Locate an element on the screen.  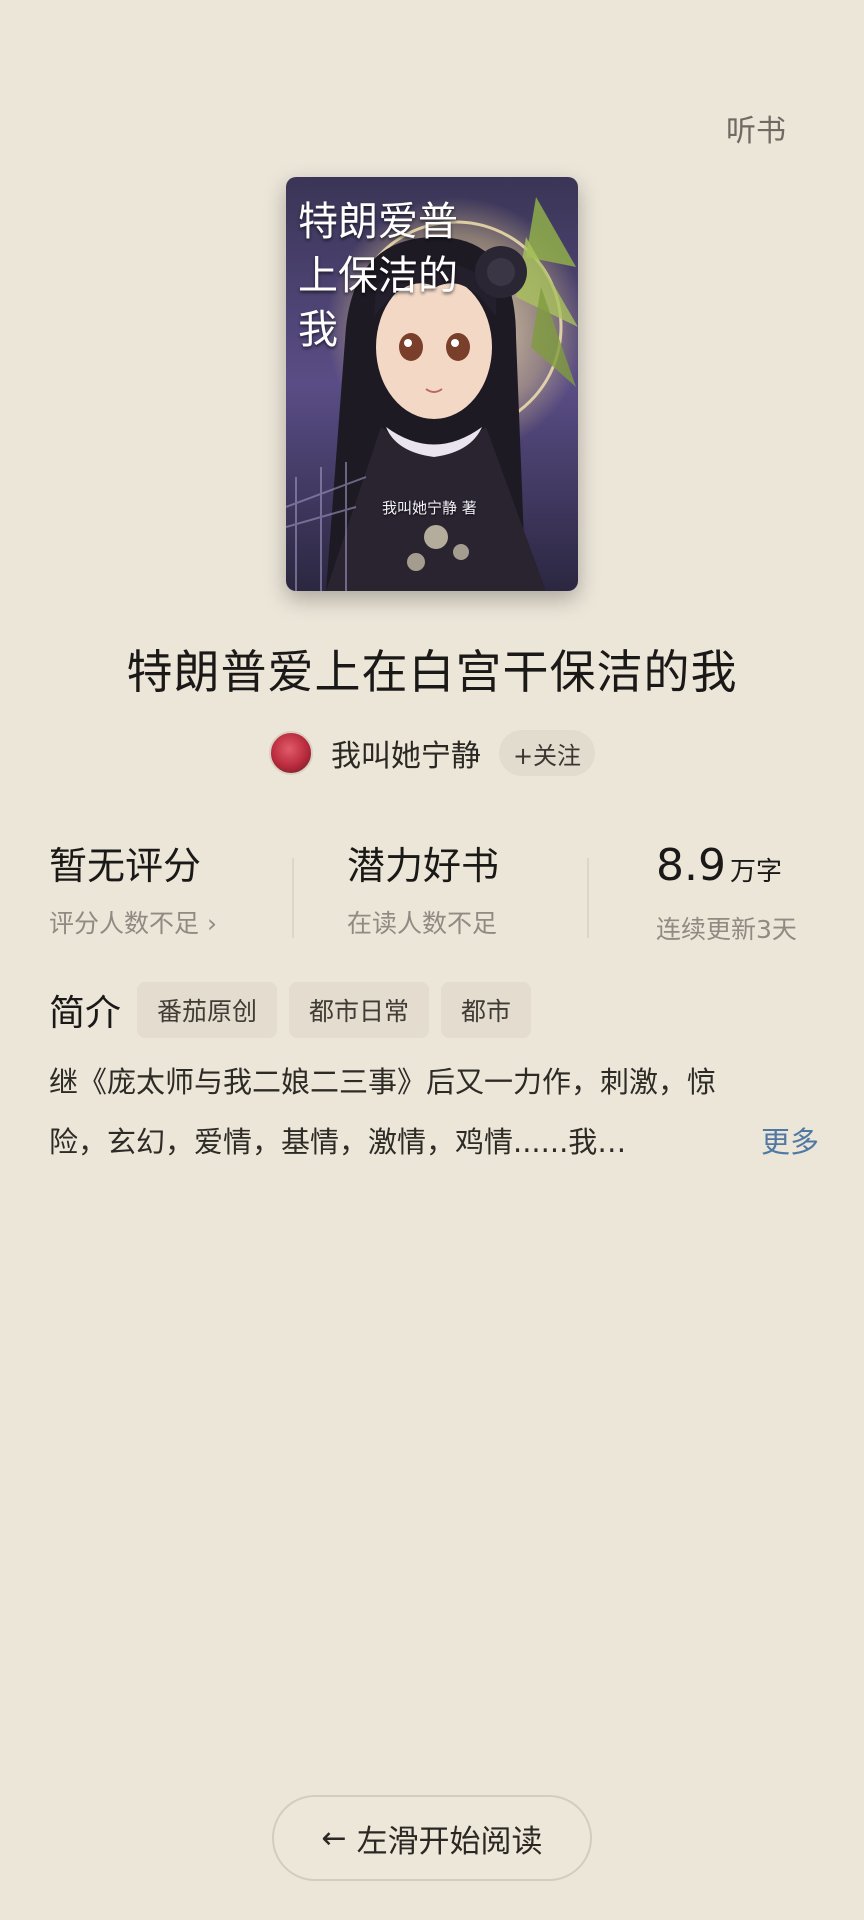
listen-button: 听书 is located at coordinates (756, 128).